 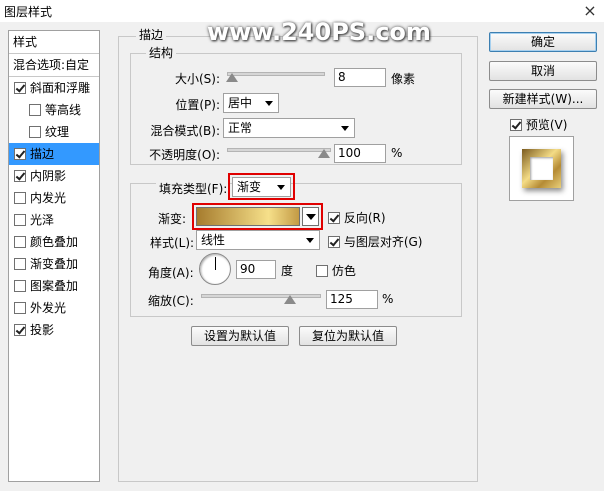 I want to click on style-list-item-label: 图案叠加, so click(x=54, y=286).